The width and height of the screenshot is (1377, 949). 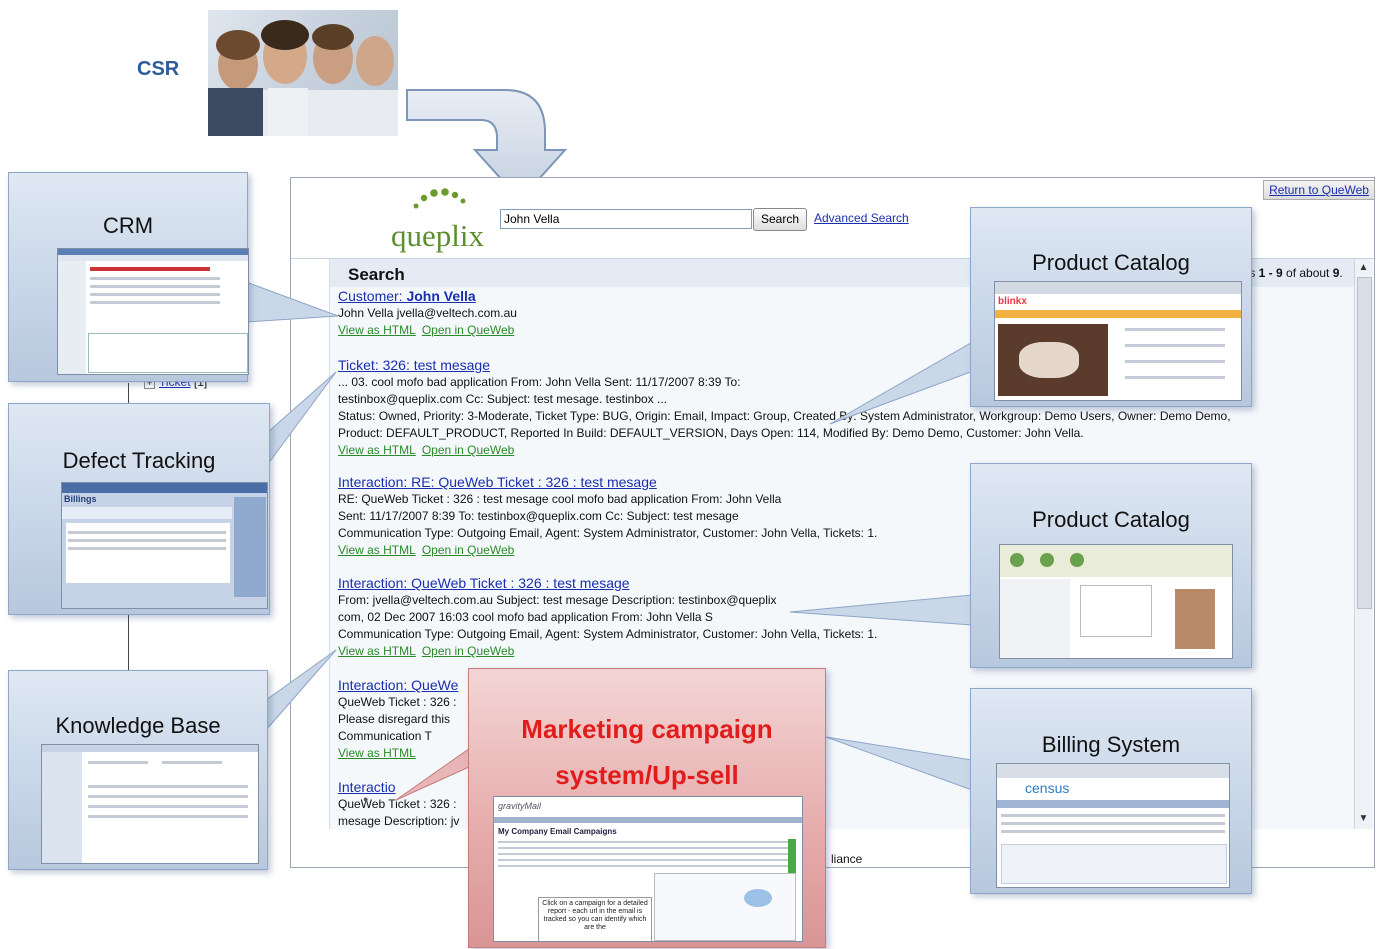 What do you see at coordinates (520, 806) in the screenshot?
I see `gravitymail-logo: gravityMail` at bounding box center [520, 806].